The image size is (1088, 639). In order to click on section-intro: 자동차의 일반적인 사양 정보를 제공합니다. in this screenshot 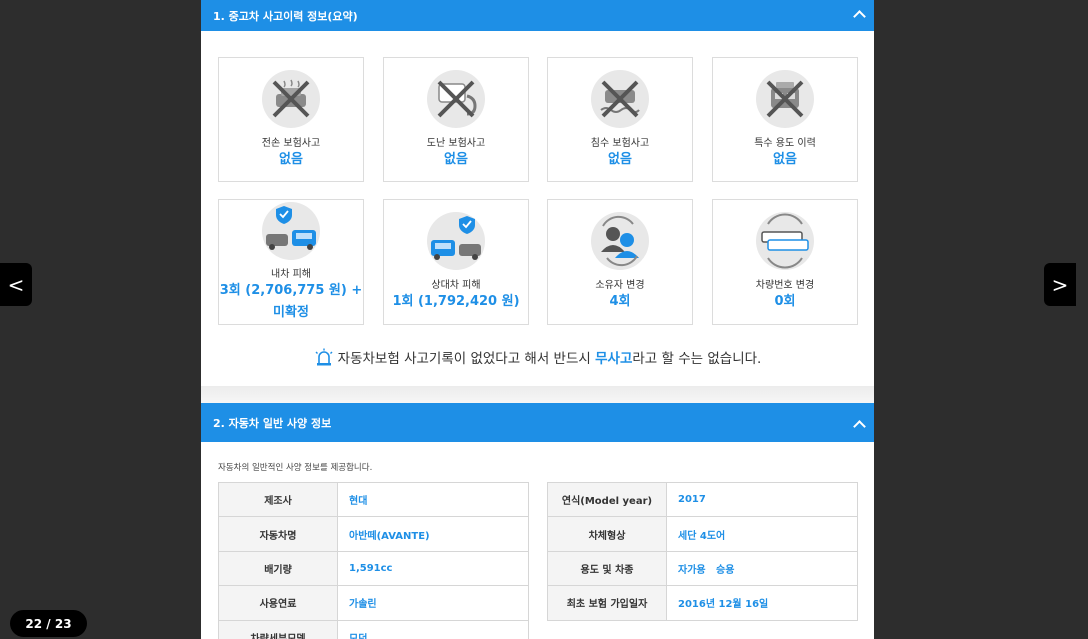, I will do `click(295, 468)`.